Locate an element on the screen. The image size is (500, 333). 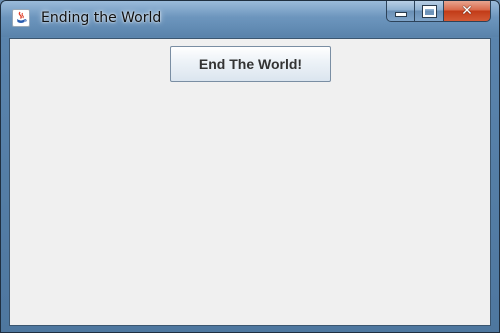
maximize-icon is located at coordinates (429, 11).